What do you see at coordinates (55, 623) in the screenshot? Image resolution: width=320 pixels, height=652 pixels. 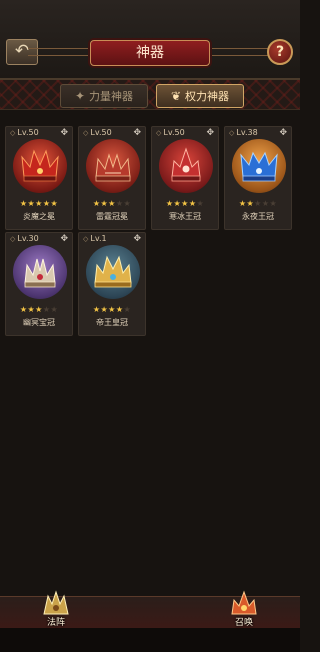 I see `array-label: 法阵` at bounding box center [55, 623].